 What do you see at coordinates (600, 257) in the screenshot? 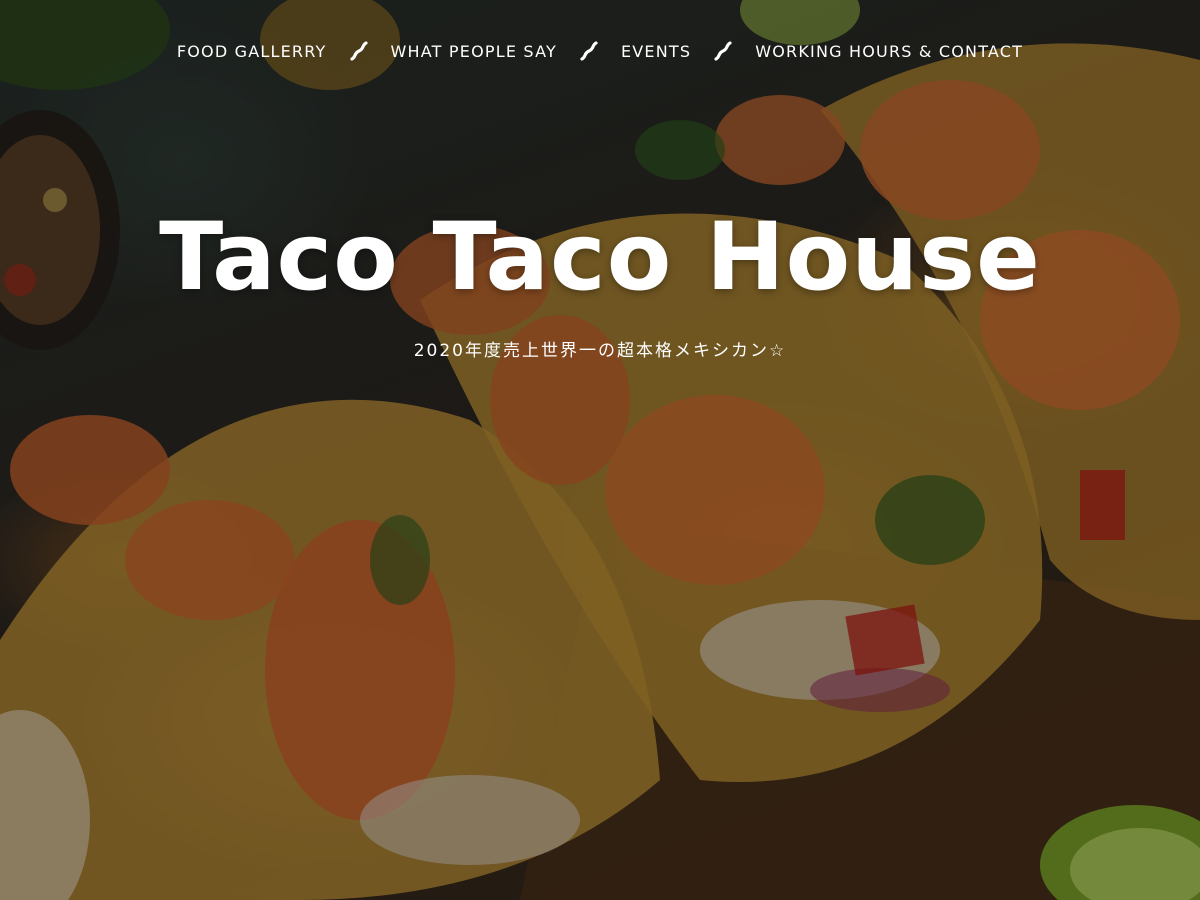
I see `site-title: Taco Taco House` at bounding box center [600, 257].